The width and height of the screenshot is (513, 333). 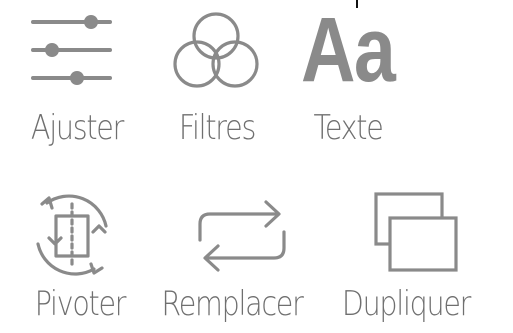 I want to click on tool-filtres-label: Filtres, so click(x=217, y=128).